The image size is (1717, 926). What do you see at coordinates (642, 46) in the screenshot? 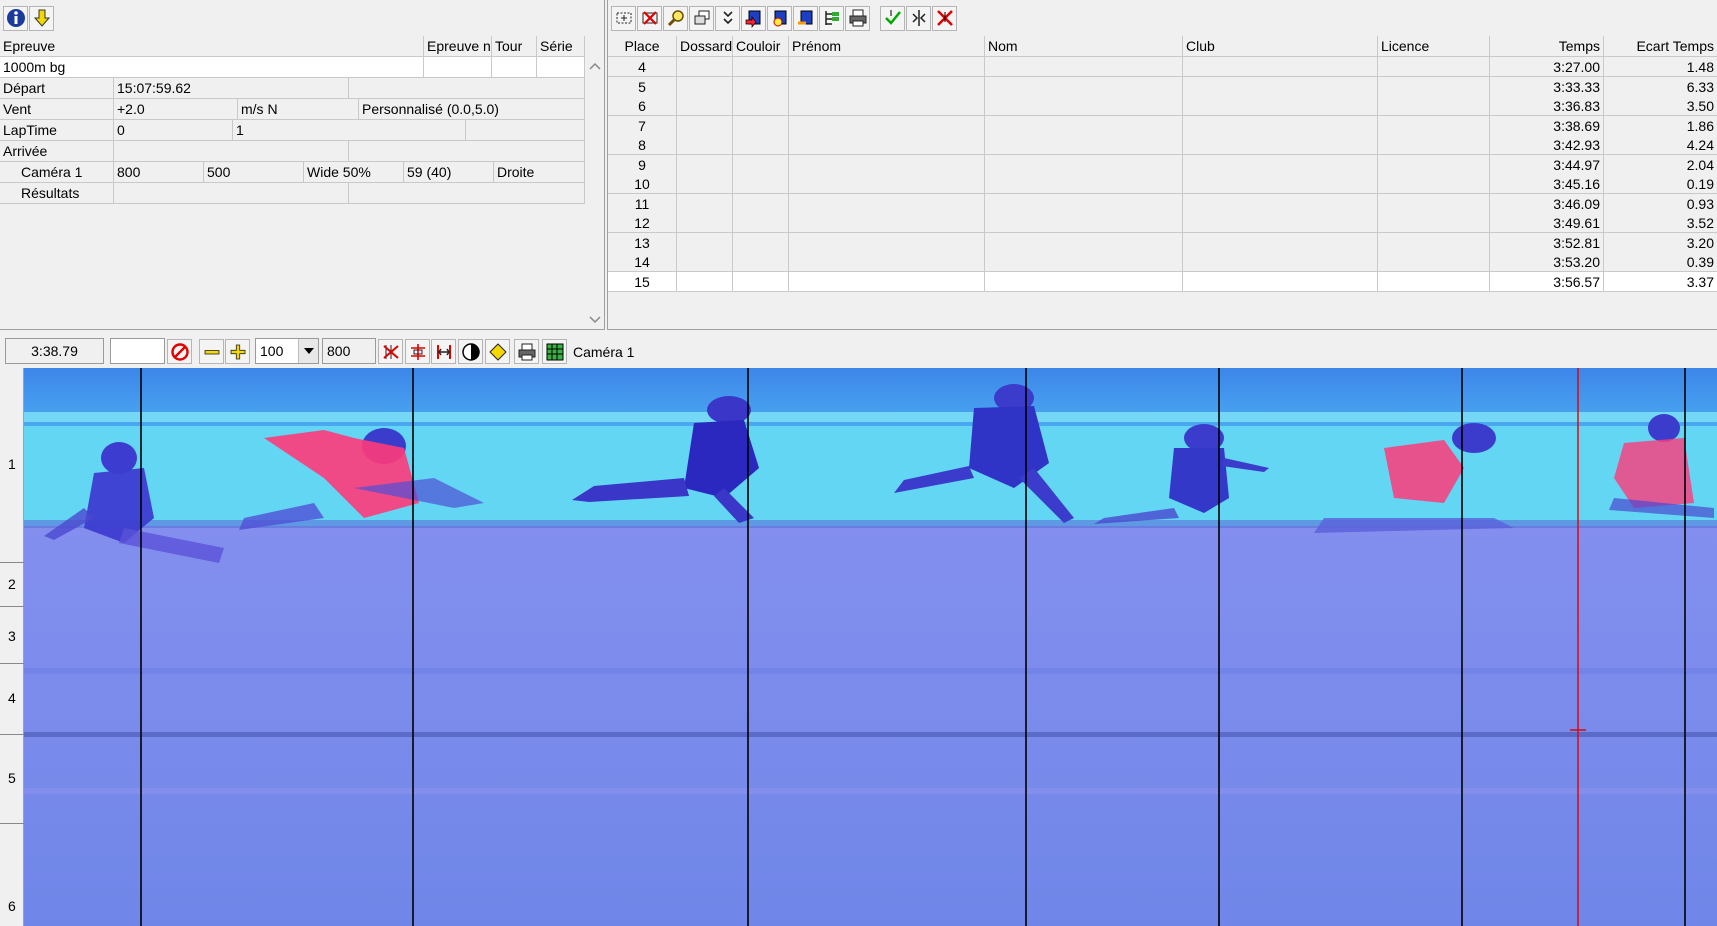
I see `col-place: Place` at bounding box center [642, 46].